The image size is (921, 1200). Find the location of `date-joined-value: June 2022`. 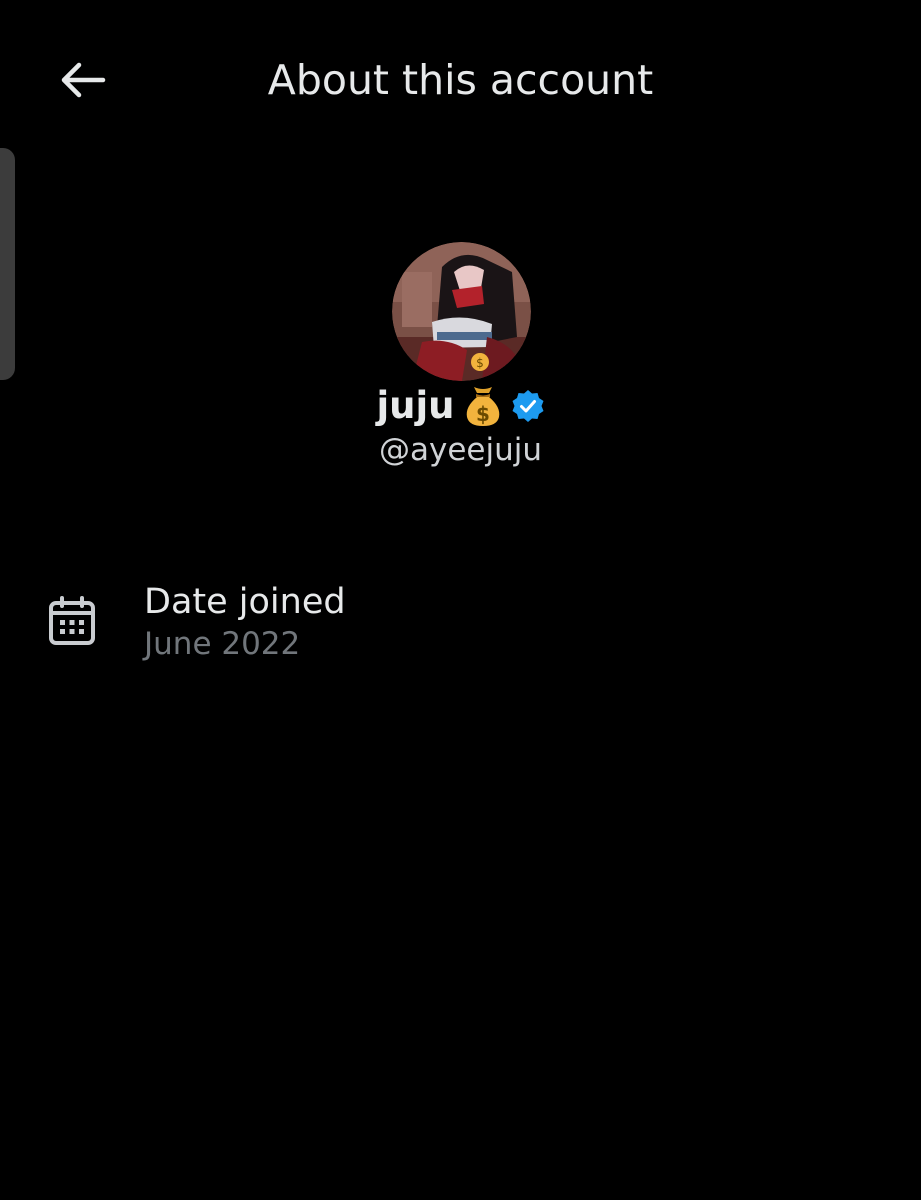

date-joined-value: June 2022 is located at coordinates (222, 644).